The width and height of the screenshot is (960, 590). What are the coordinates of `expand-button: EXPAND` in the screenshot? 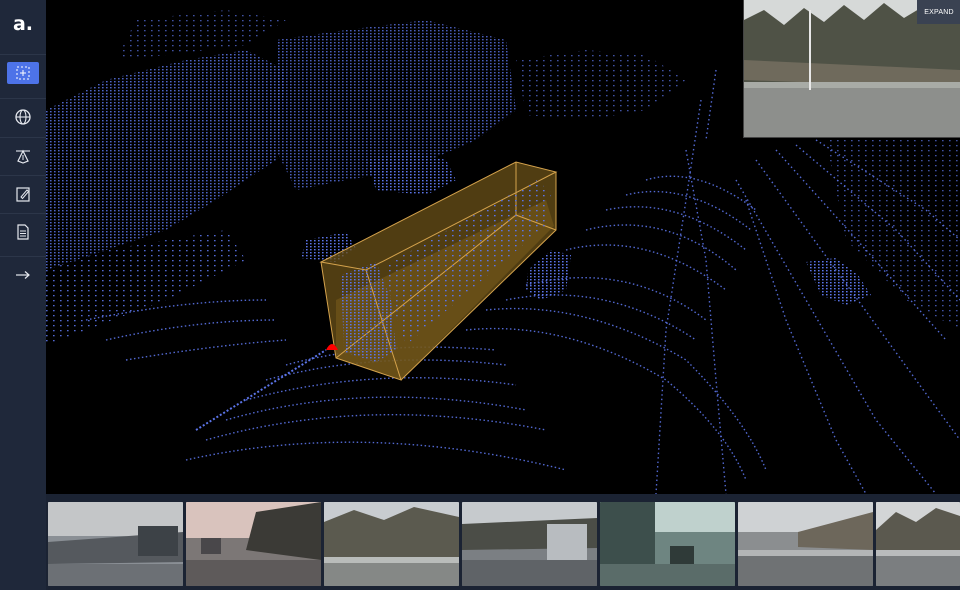 It's located at (938, 12).